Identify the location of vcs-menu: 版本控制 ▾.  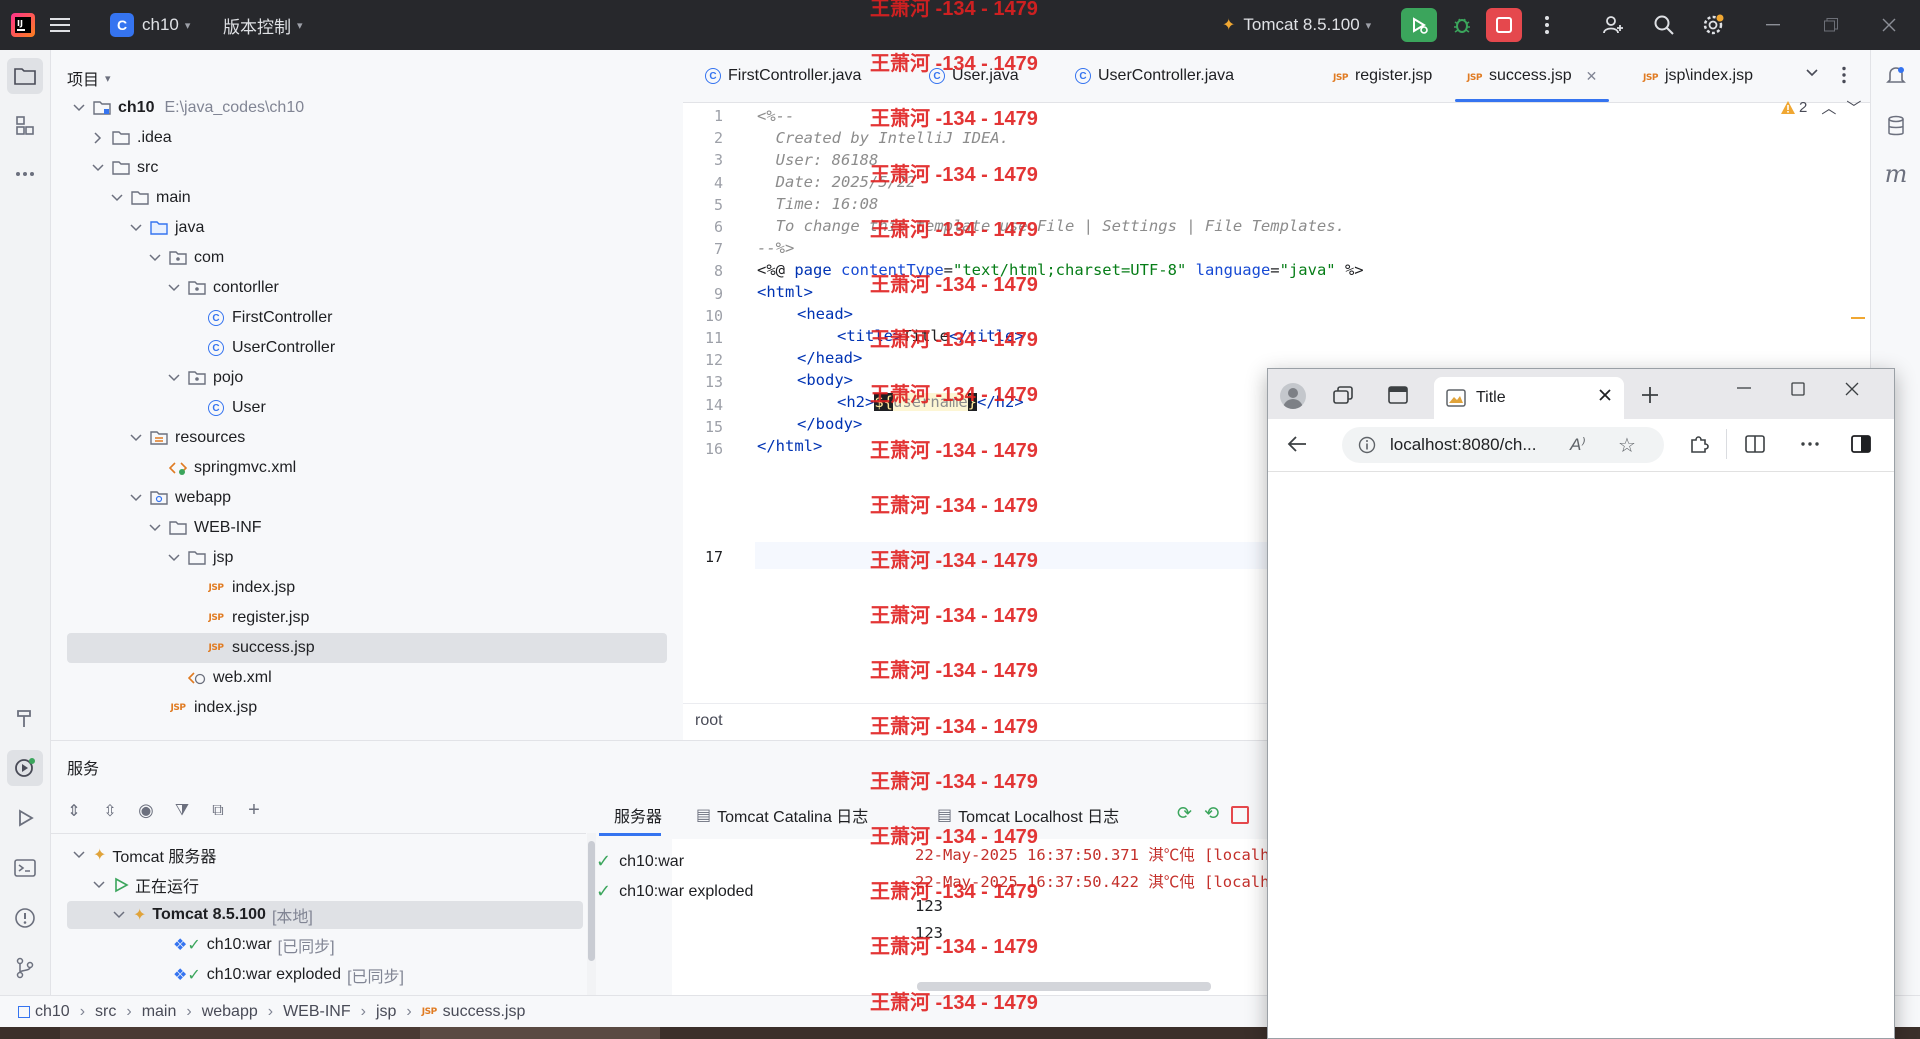
(263, 25).